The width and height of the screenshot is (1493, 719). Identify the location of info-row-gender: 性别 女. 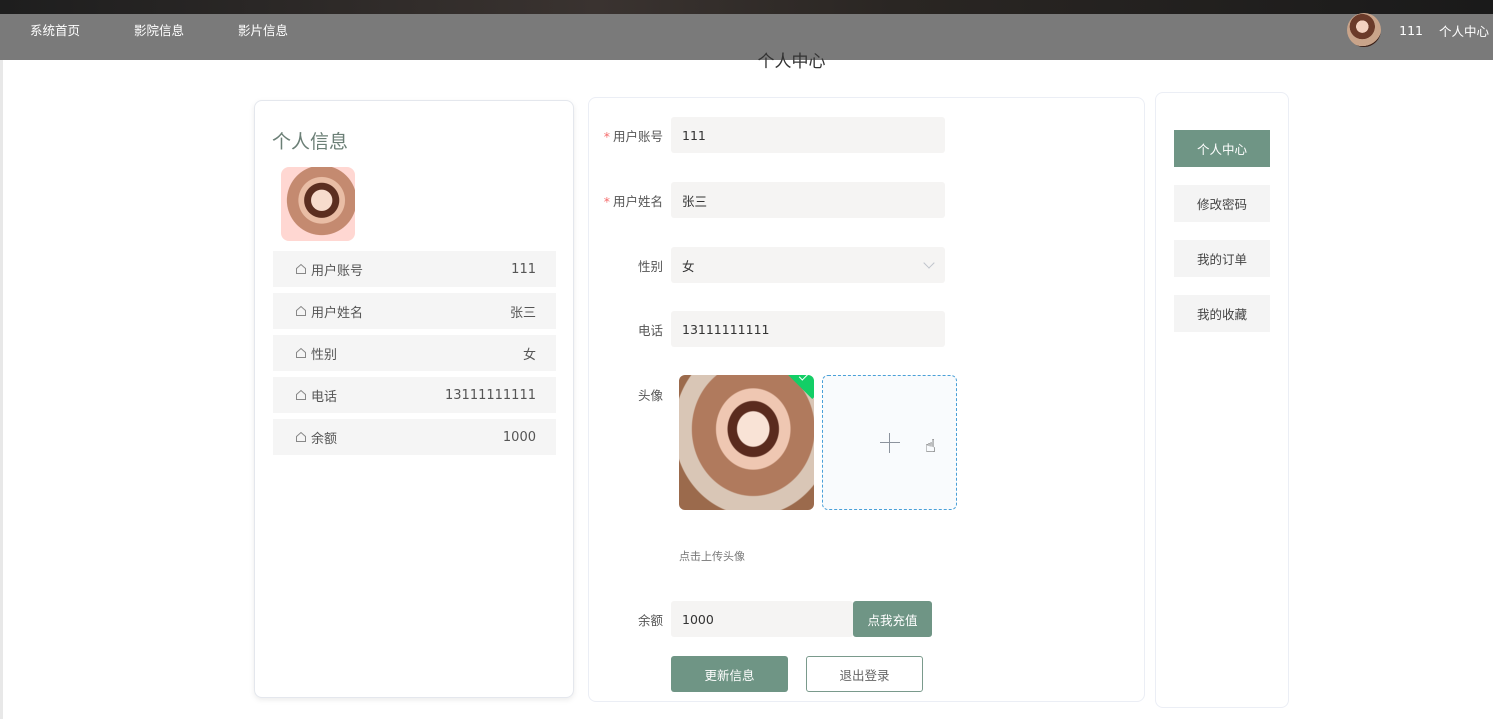
(414, 353).